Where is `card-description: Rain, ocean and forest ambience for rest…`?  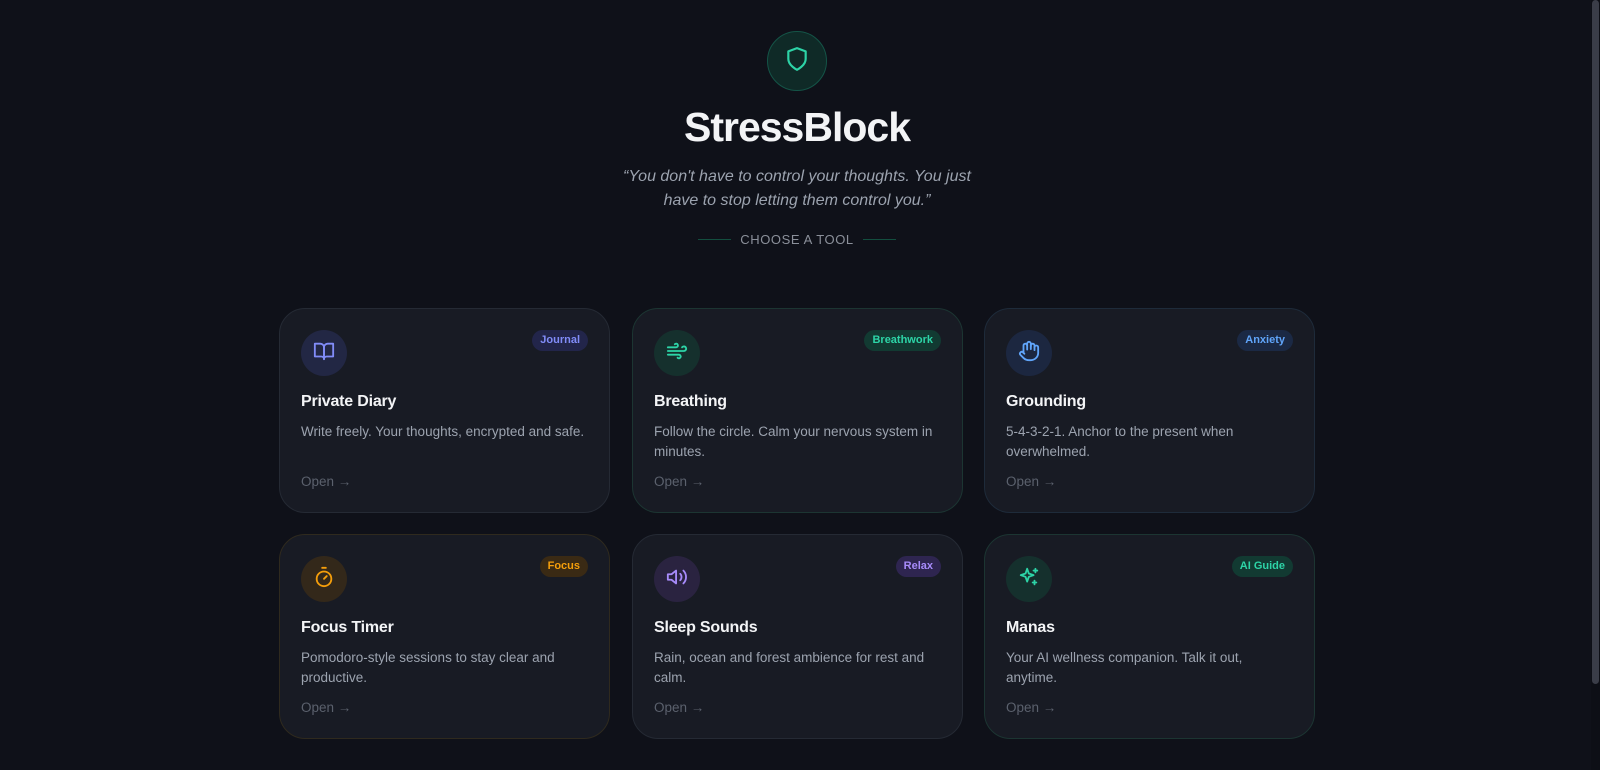 card-description: Rain, ocean and forest ambience for rest… is located at coordinates (789, 667).